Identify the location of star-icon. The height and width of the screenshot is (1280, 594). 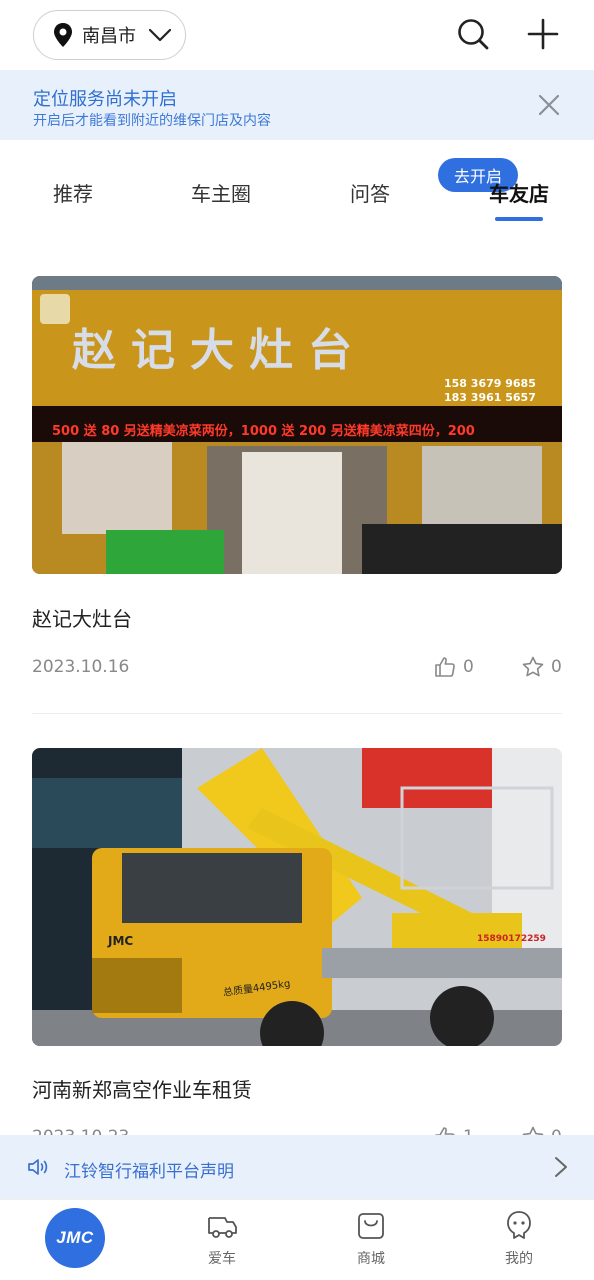
(533, 666).